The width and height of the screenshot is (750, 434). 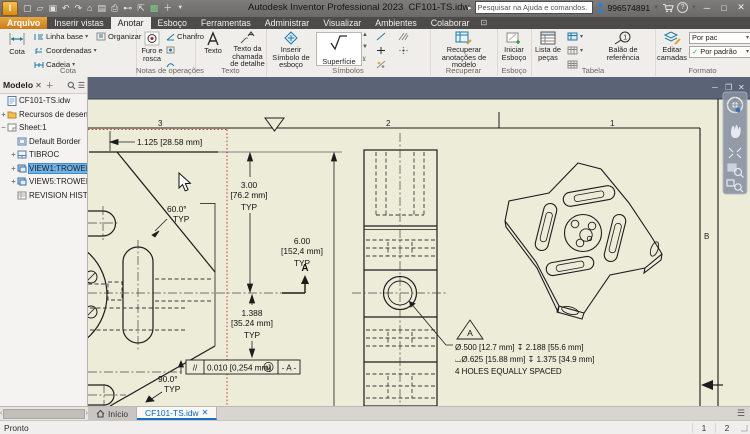 I want to click on gallery-scroll-arrows: ▲ ▼ ⊻, so click(x=365, y=47).